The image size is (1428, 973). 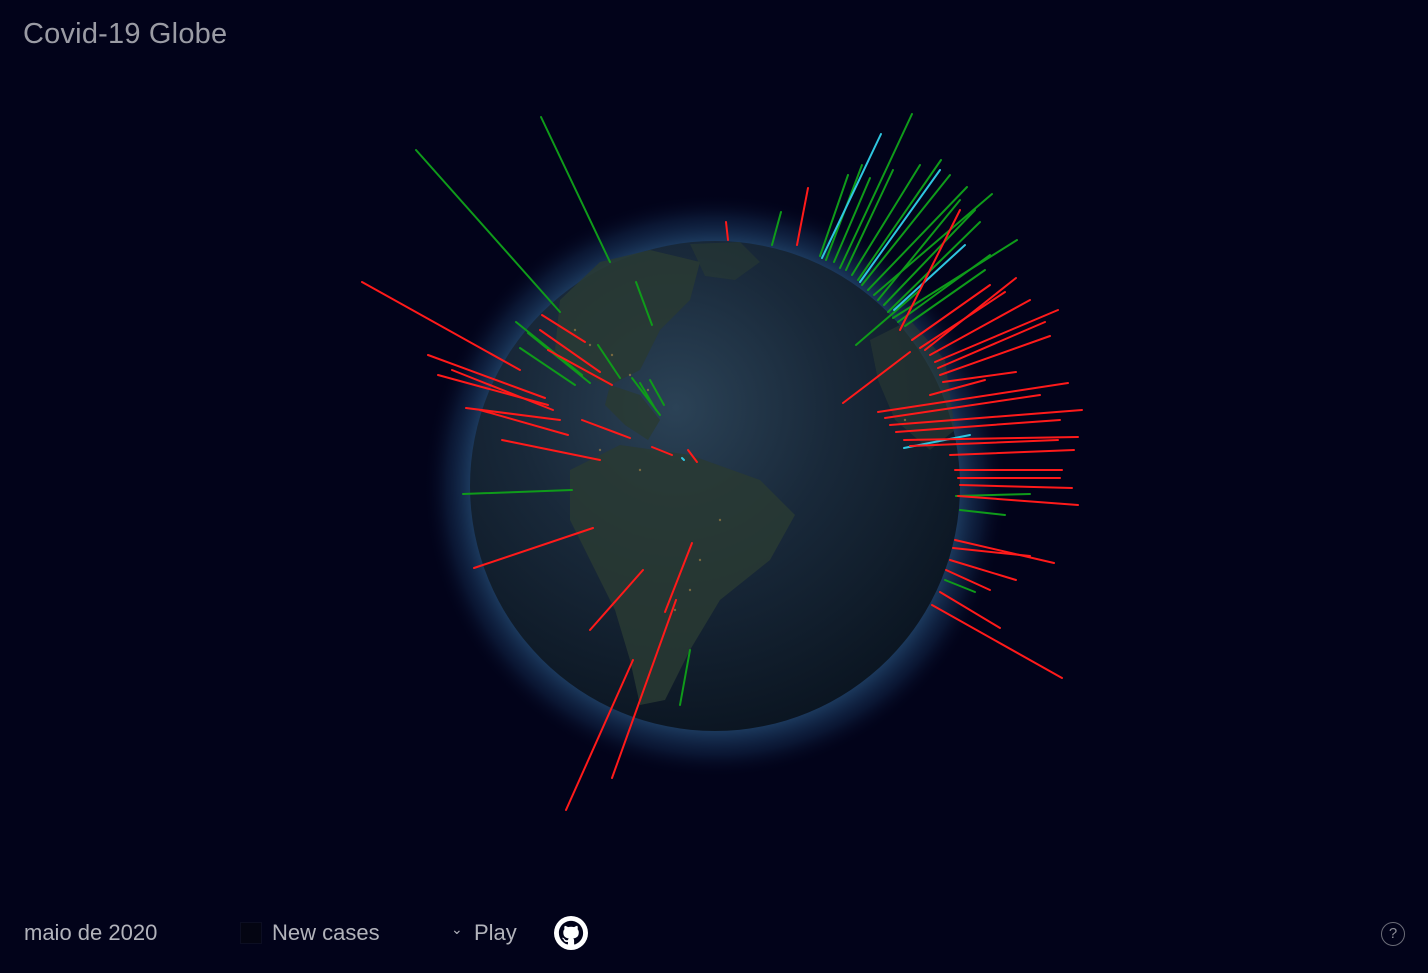 What do you see at coordinates (91, 932) in the screenshot?
I see `date-label: maio de 2020` at bounding box center [91, 932].